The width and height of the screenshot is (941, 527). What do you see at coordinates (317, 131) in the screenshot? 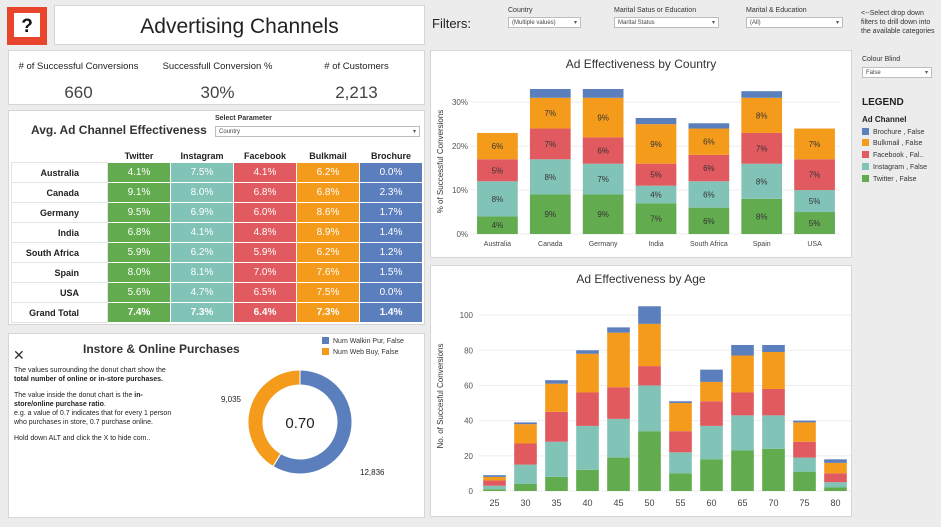
I see `select-parameter-dropdown: Country ▾` at bounding box center [317, 131].